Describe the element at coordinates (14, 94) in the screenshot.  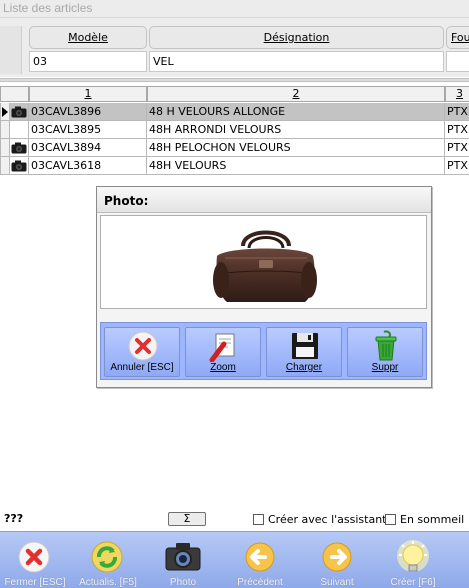
I see `grid-header-corner` at that location.